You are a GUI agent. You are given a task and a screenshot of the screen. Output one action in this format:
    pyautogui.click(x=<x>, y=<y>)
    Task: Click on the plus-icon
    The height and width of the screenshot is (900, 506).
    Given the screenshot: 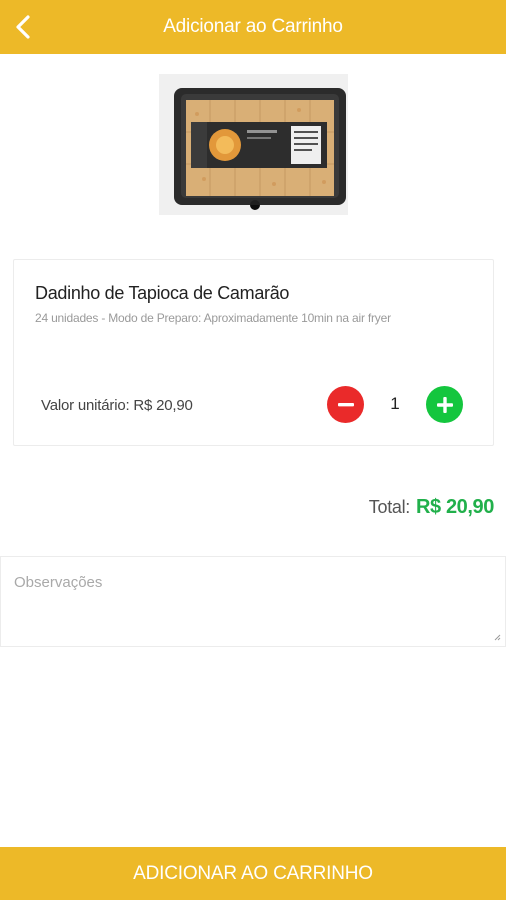 What is the action you would take?
    pyautogui.click(x=444, y=404)
    